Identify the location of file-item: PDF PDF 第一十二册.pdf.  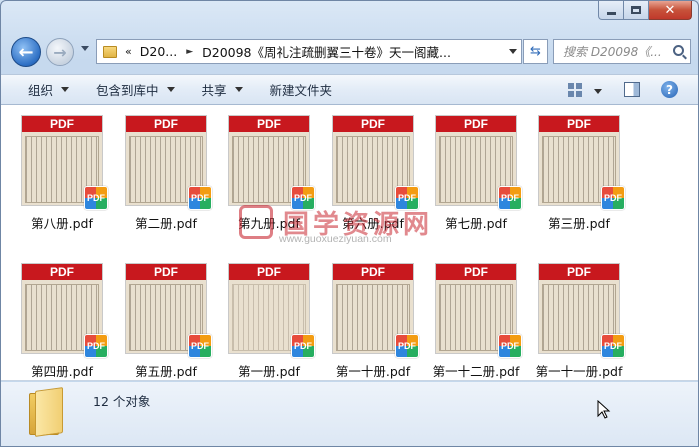
(484, 327).